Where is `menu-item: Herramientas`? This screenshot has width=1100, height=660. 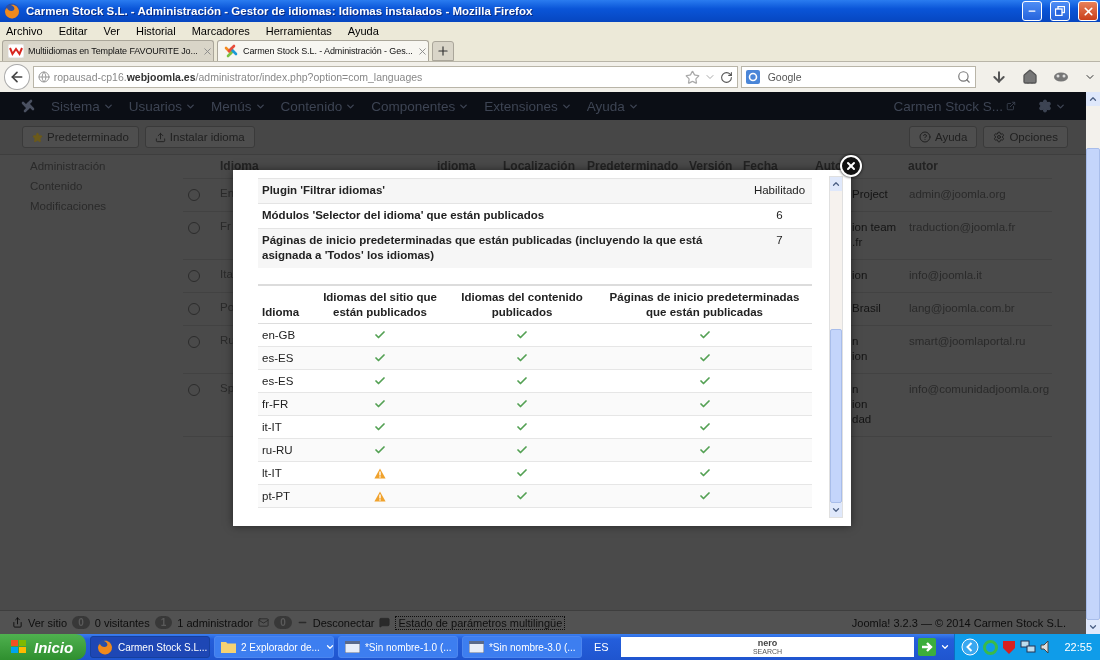 menu-item: Herramientas is located at coordinates (298, 31).